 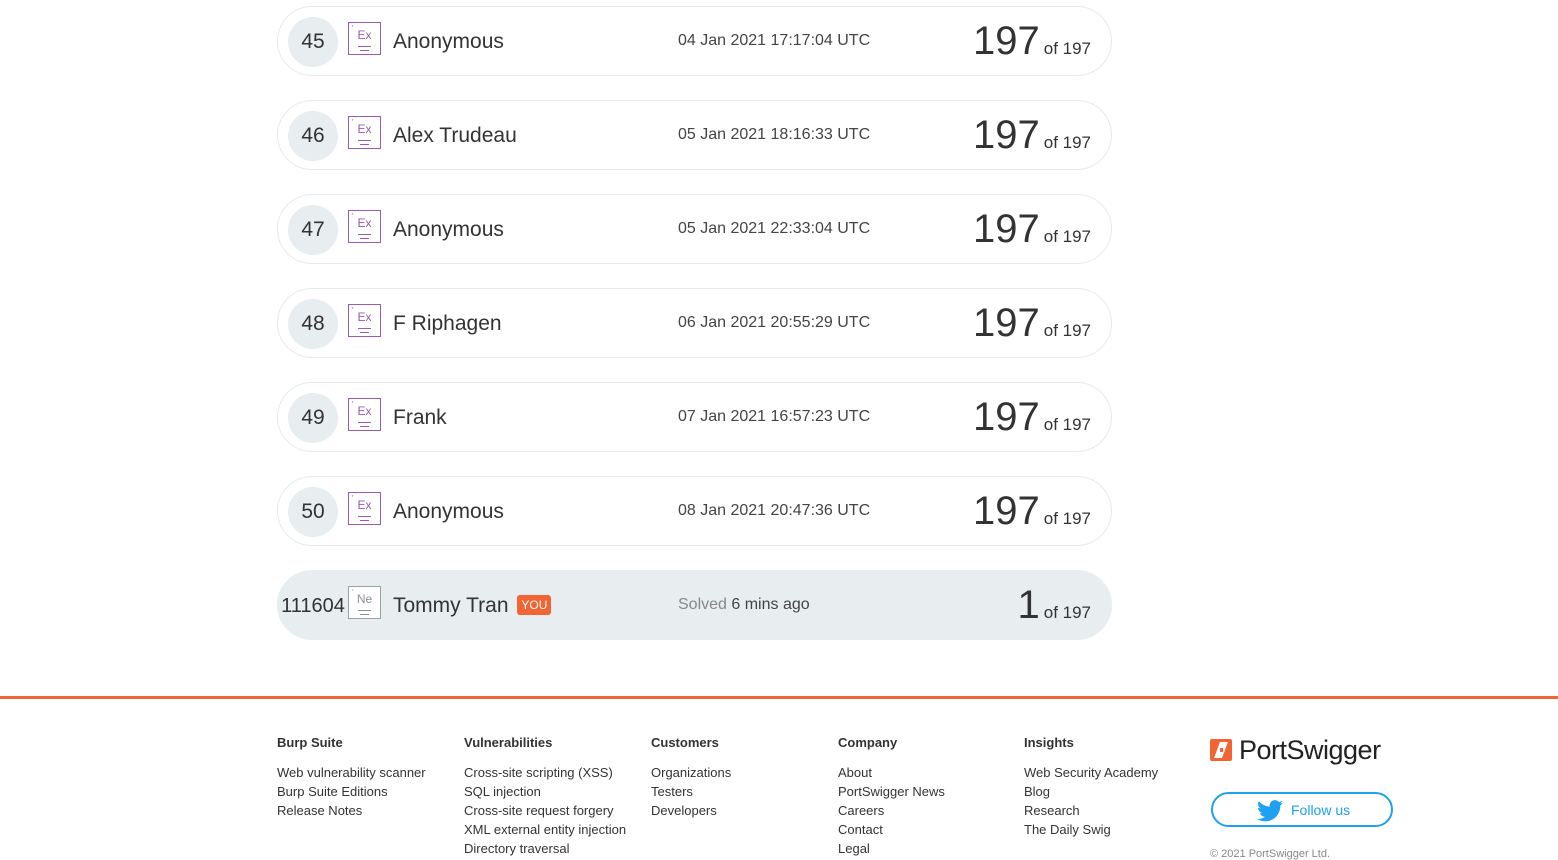 What do you see at coordinates (534, 605) in the screenshot?
I see `you-badge: YOU` at bounding box center [534, 605].